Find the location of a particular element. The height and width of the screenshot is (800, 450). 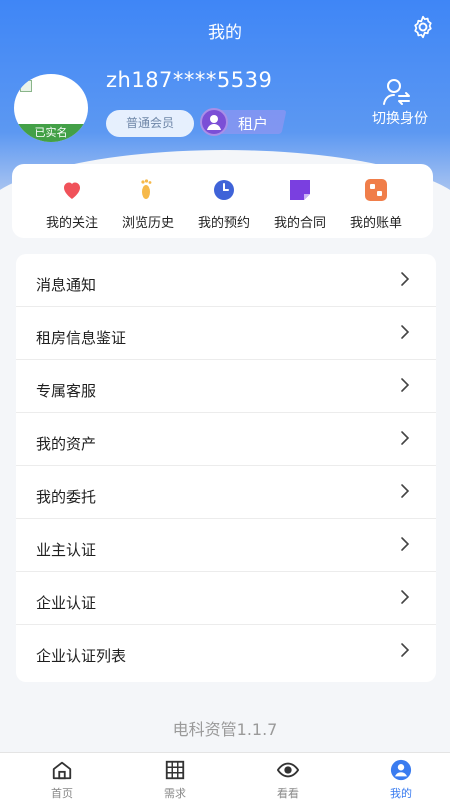

bottom-tab-bar: 首页 需求 看看 我的 is located at coordinates (225, 776).